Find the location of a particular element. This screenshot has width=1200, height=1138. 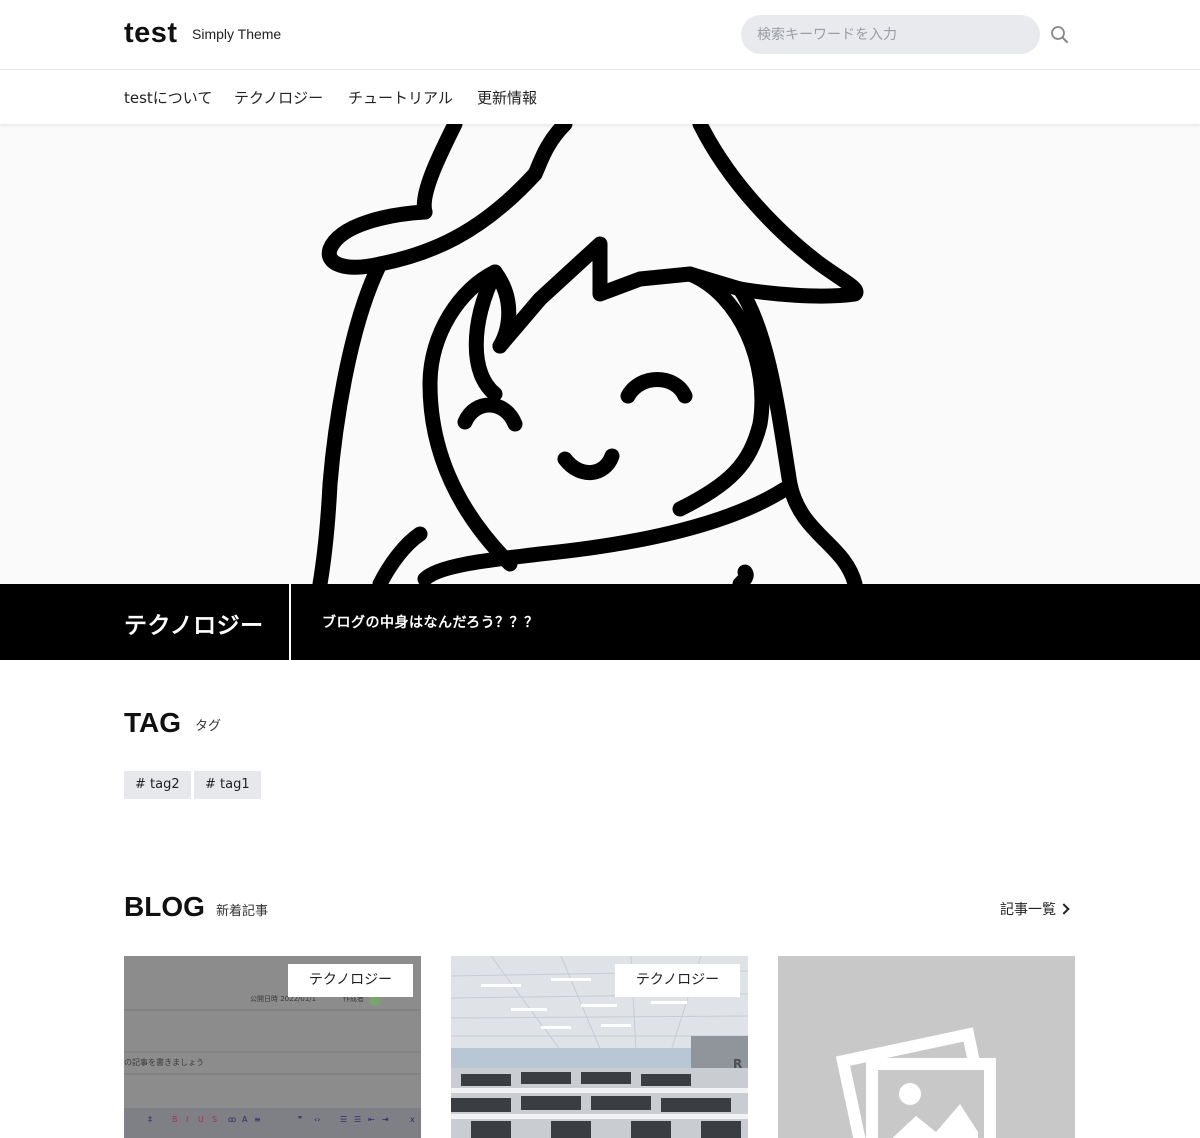

site-tagline: Simply Theme is located at coordinates (237, 34).